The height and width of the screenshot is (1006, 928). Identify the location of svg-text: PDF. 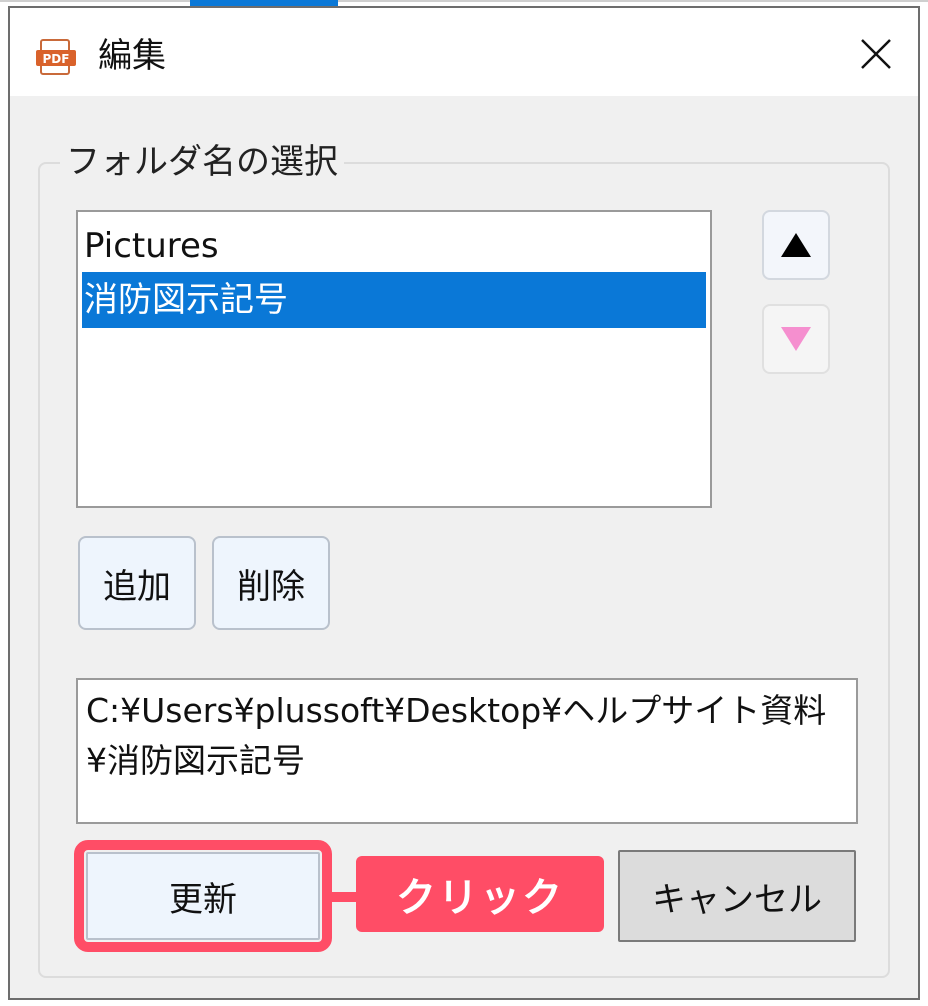
(56, 59).